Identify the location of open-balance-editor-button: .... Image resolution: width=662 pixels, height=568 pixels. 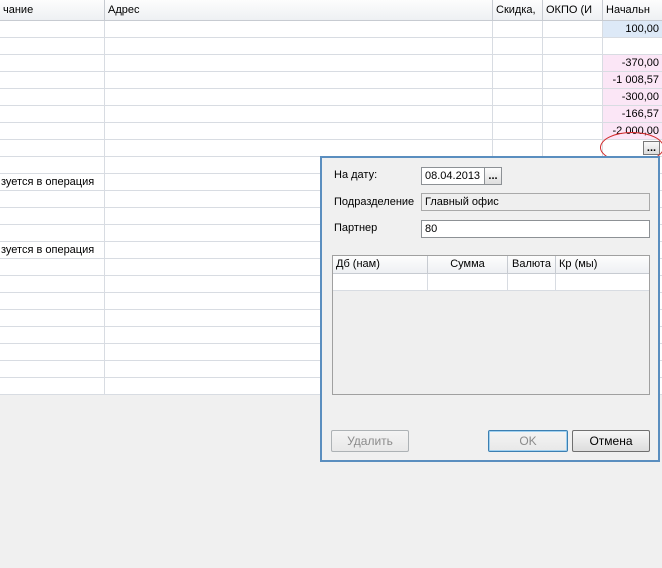
(651, 148).